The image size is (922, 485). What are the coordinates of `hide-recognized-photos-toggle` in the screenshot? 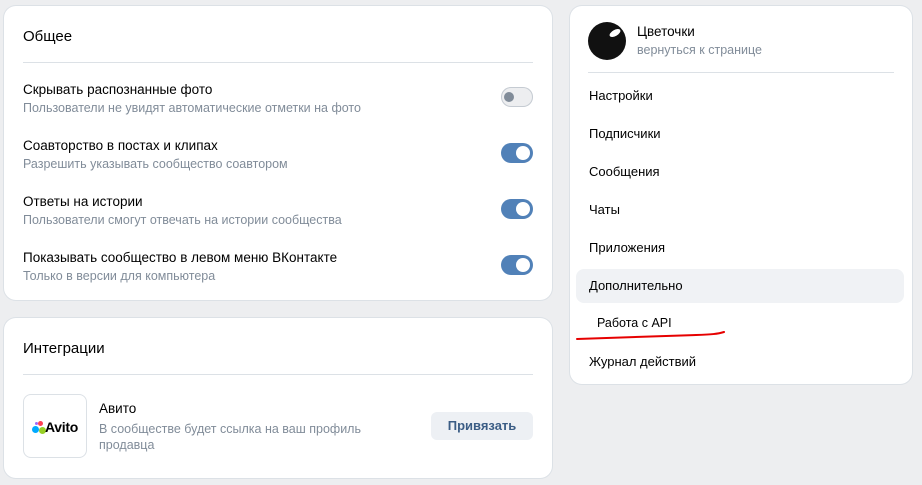 It's located at (517, 97).